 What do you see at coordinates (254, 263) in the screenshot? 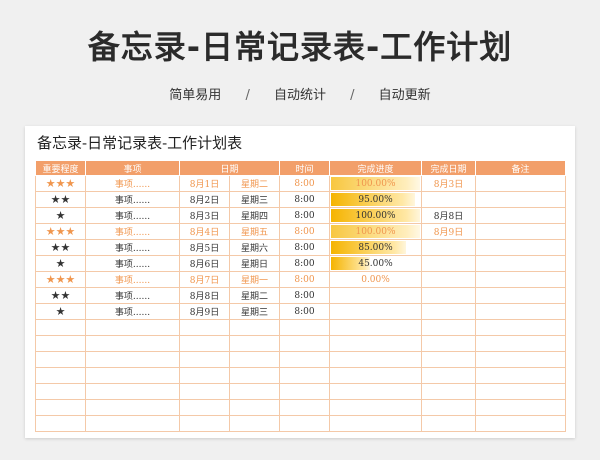
I see `weekday-cell: 星期日` at bounding box center [254, 263].